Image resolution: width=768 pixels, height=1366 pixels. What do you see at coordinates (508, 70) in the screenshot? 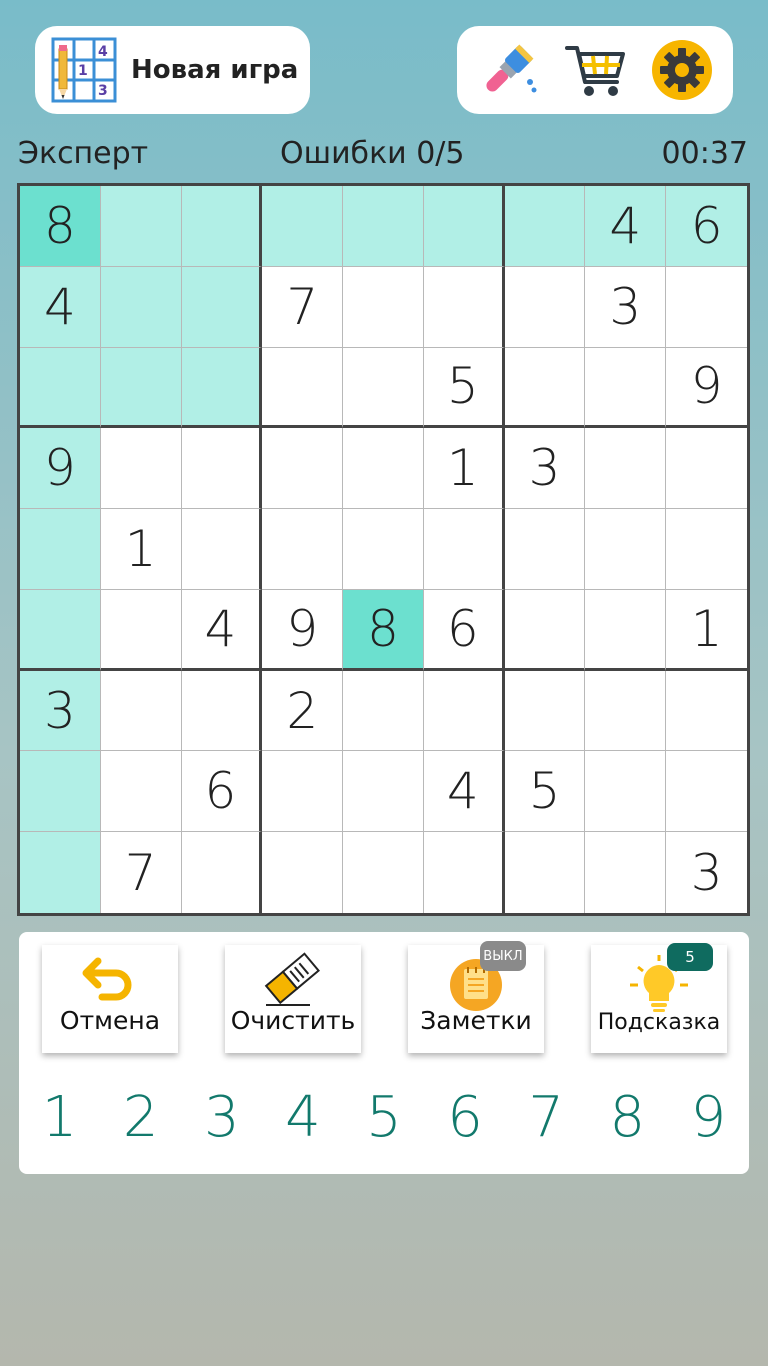
I see `theme-button` at bounding box center [508, 70].